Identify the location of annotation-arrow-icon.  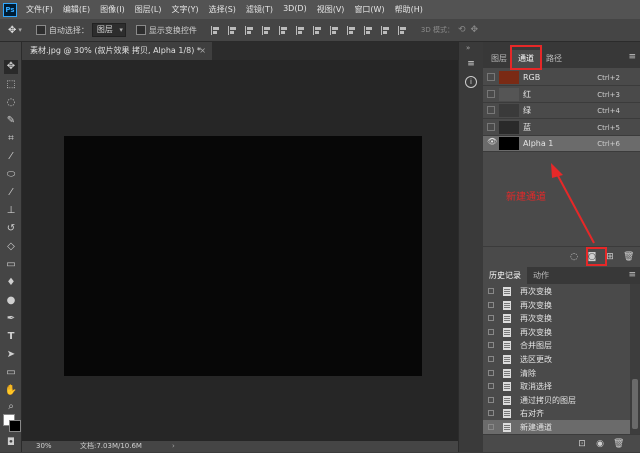
(573, 203).